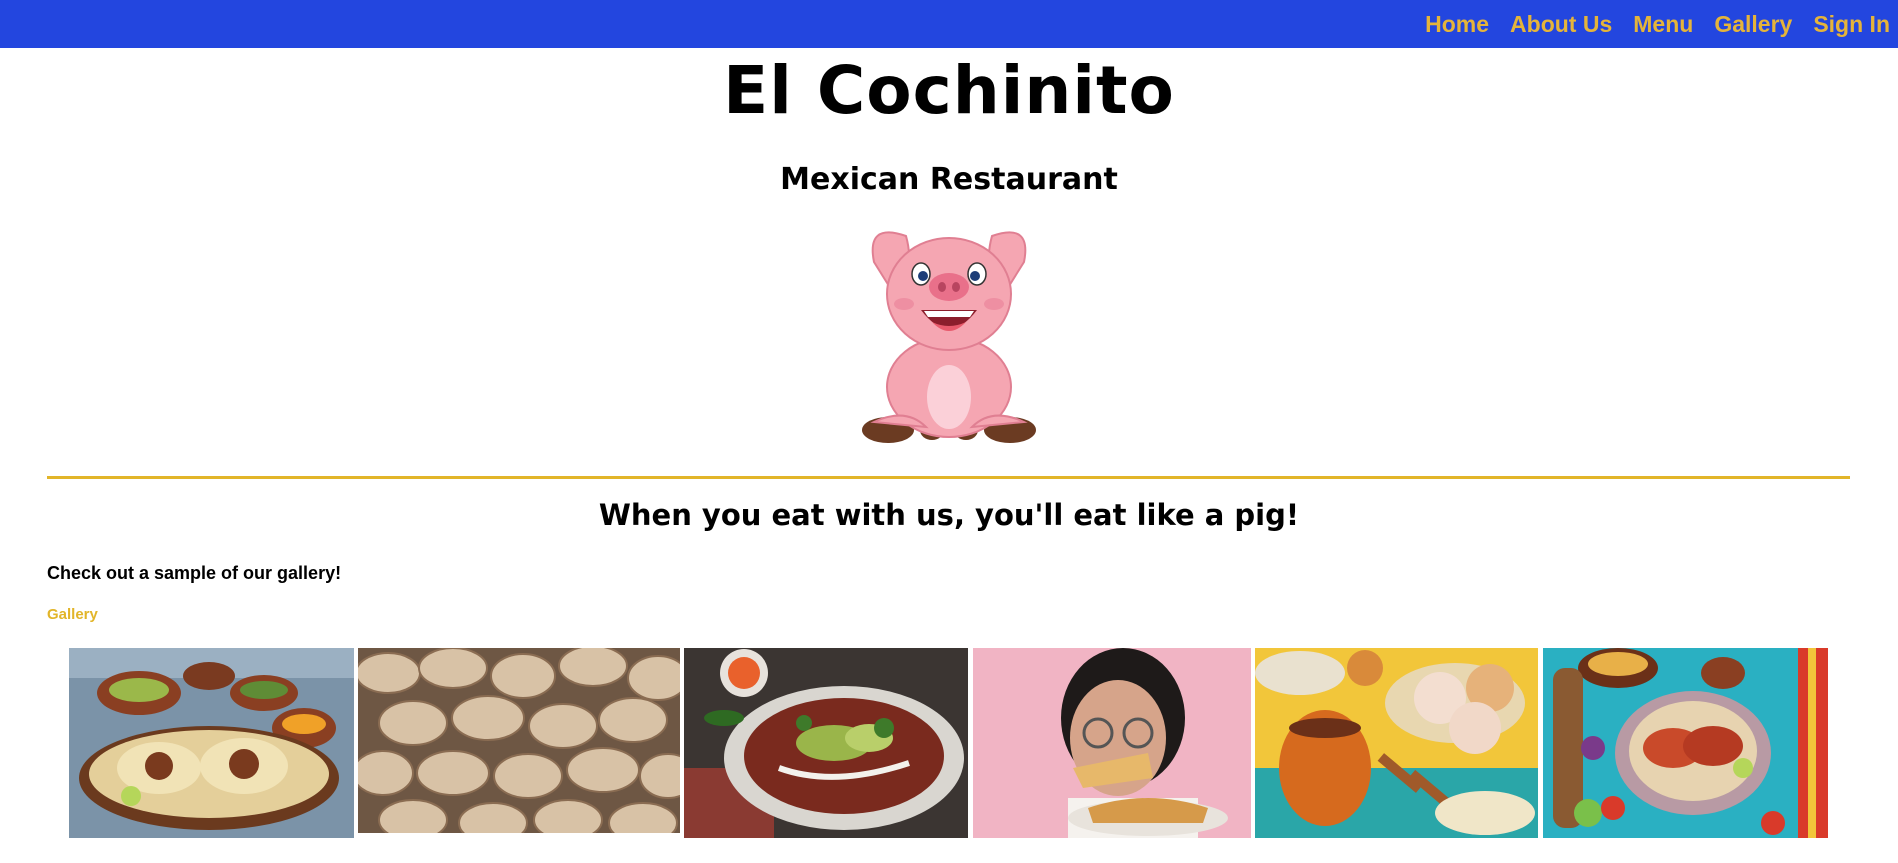  I want to click on site-title: El Cochinito, so click(949, 90).